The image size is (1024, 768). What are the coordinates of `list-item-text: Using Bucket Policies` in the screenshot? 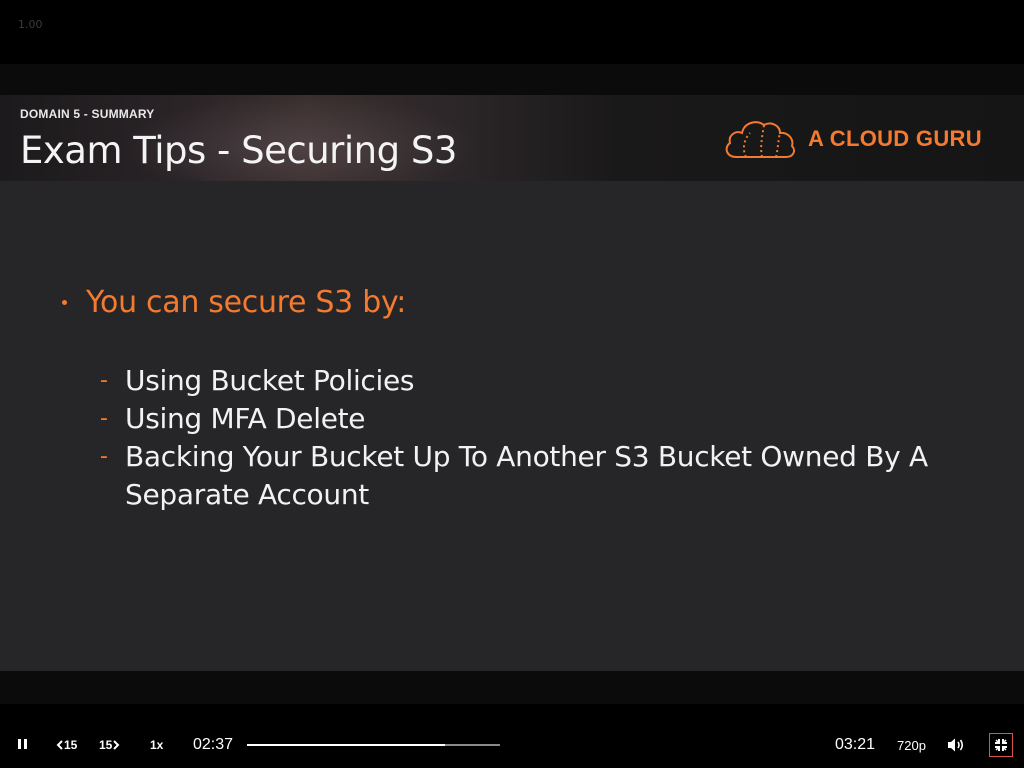 It's located at (270, 380).